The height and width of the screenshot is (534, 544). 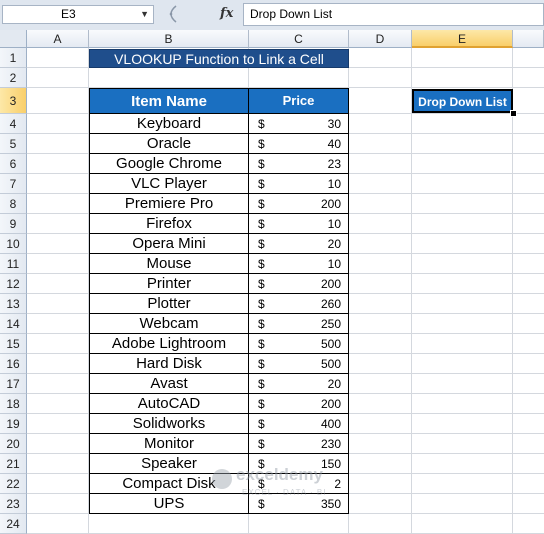 I want to click on price-cell: $260, so click(x=298, y=304).